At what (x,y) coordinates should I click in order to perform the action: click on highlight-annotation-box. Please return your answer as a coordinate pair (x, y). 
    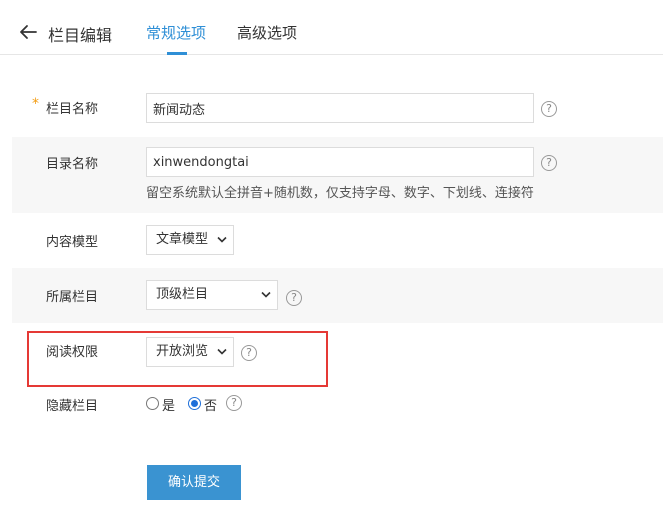
    Looking at the image, I should click on (177, 359).